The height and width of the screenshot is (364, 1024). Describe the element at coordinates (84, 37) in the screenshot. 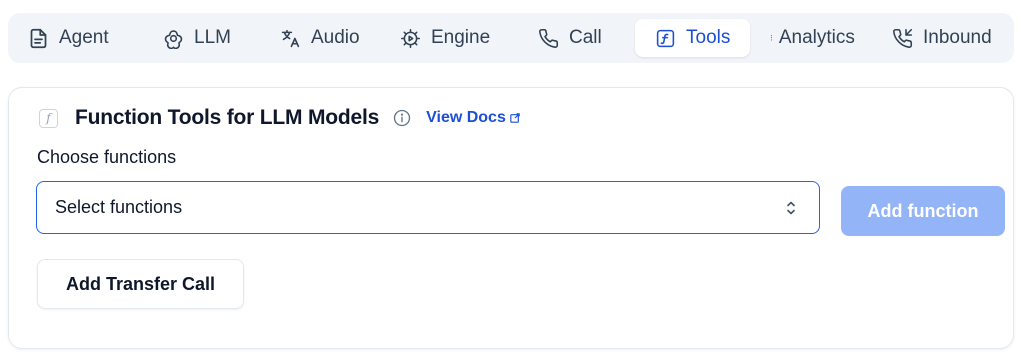

I see `tab-label: Agent` at that location.